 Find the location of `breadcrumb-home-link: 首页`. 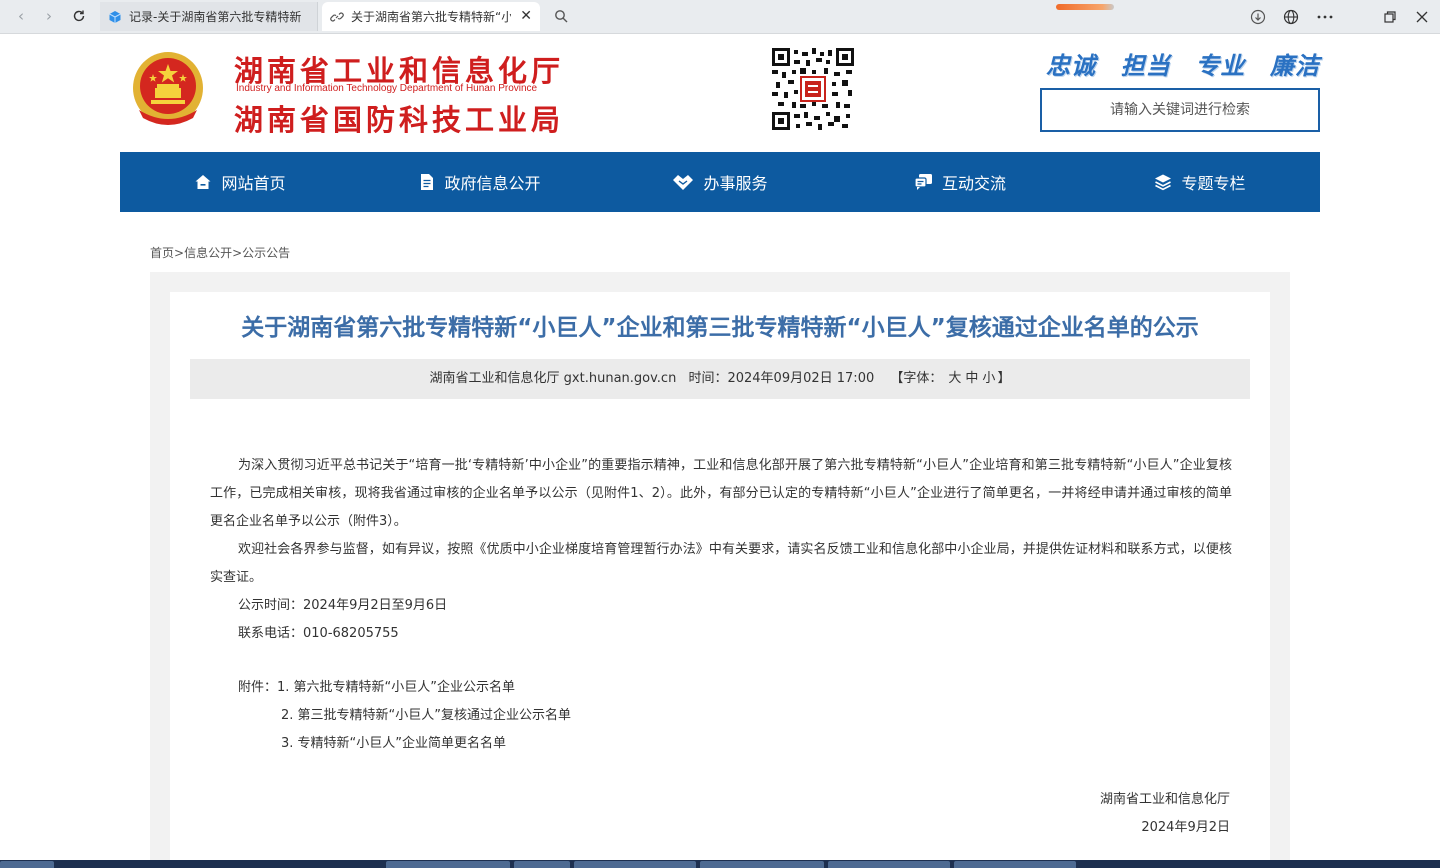

breadcrumb-home-link: 首页 is located at coordinates (162, 253).